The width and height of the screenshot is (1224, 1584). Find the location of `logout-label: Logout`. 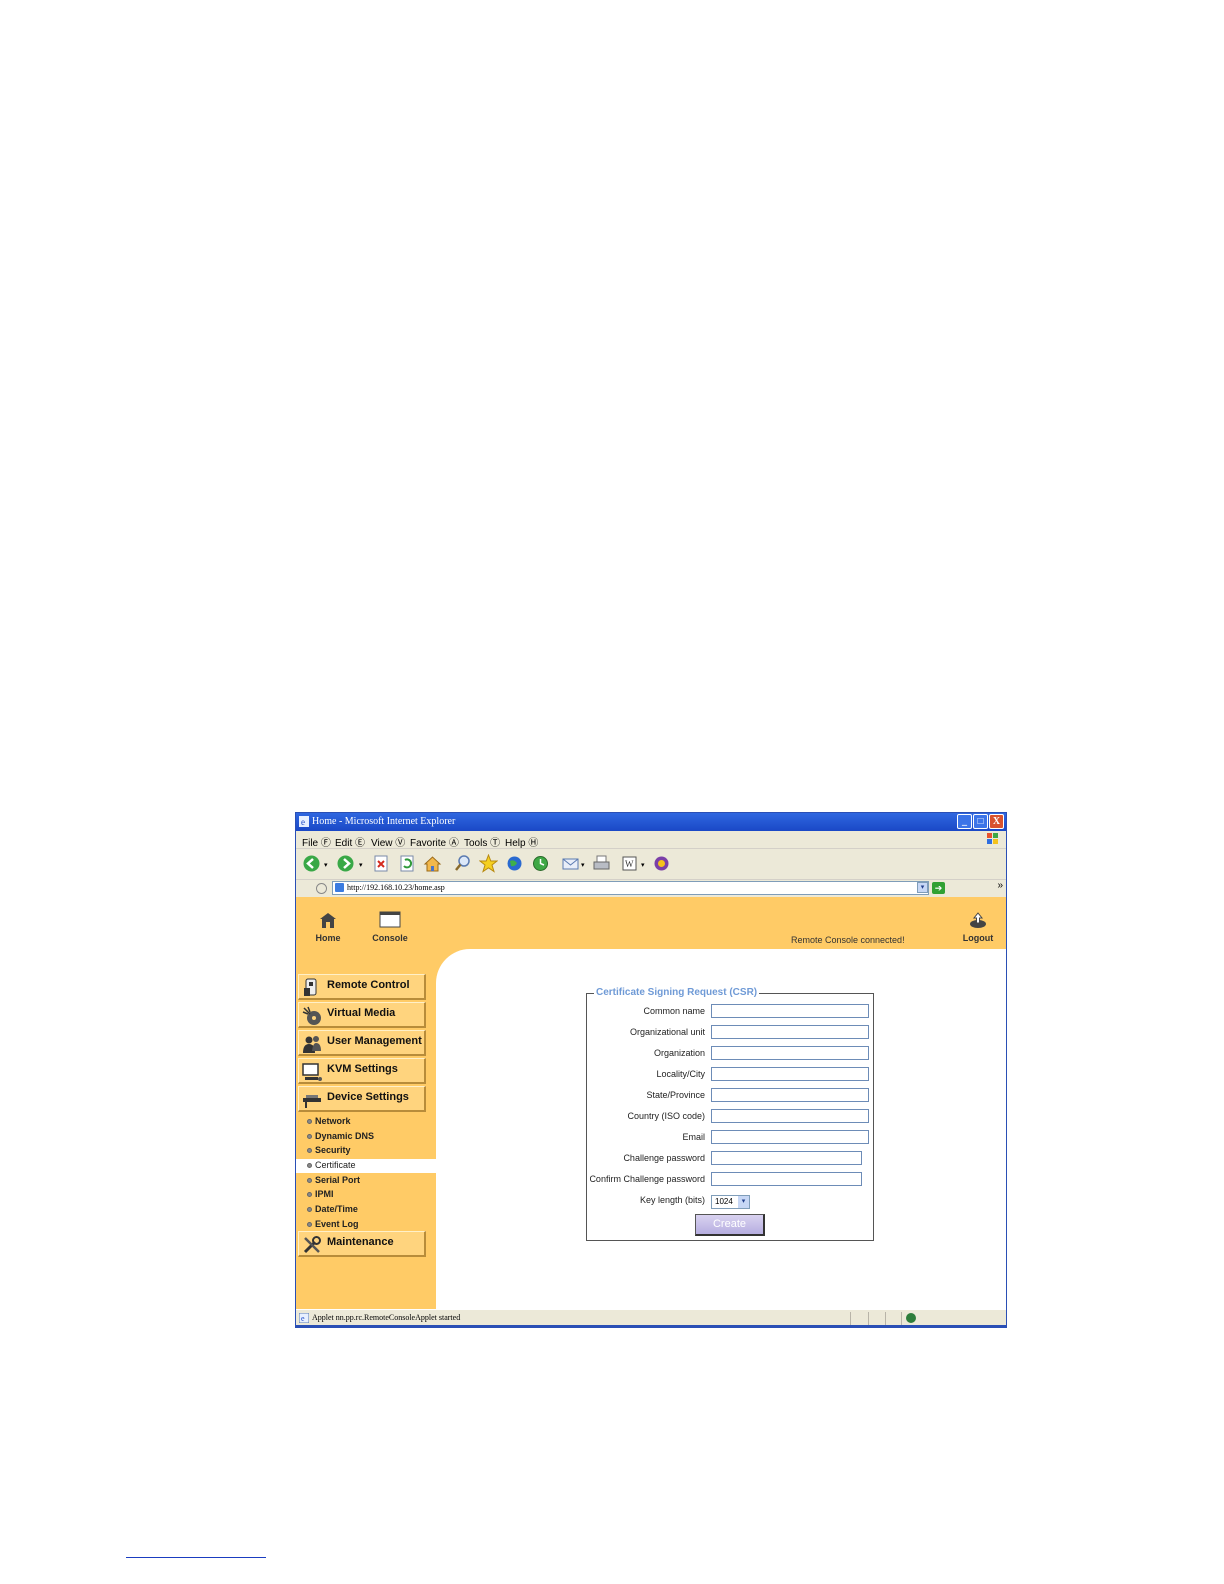

logout-label: Logout is located at coordinates (978, 938).